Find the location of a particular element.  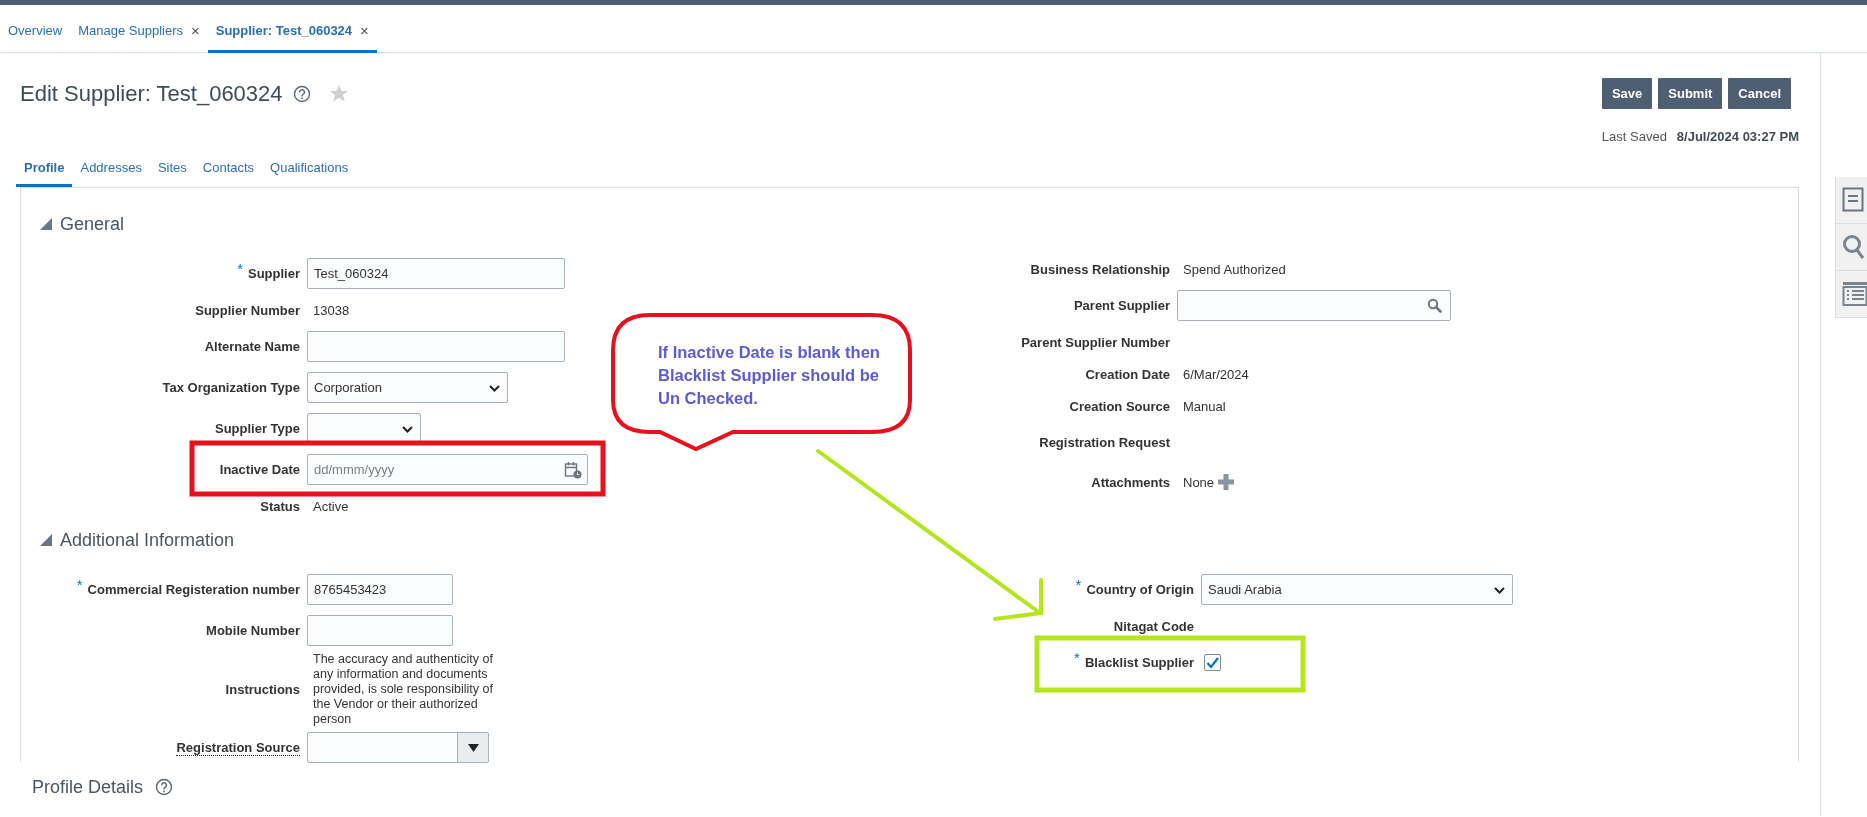

dropdown-button is located at coordinates (472, 747).